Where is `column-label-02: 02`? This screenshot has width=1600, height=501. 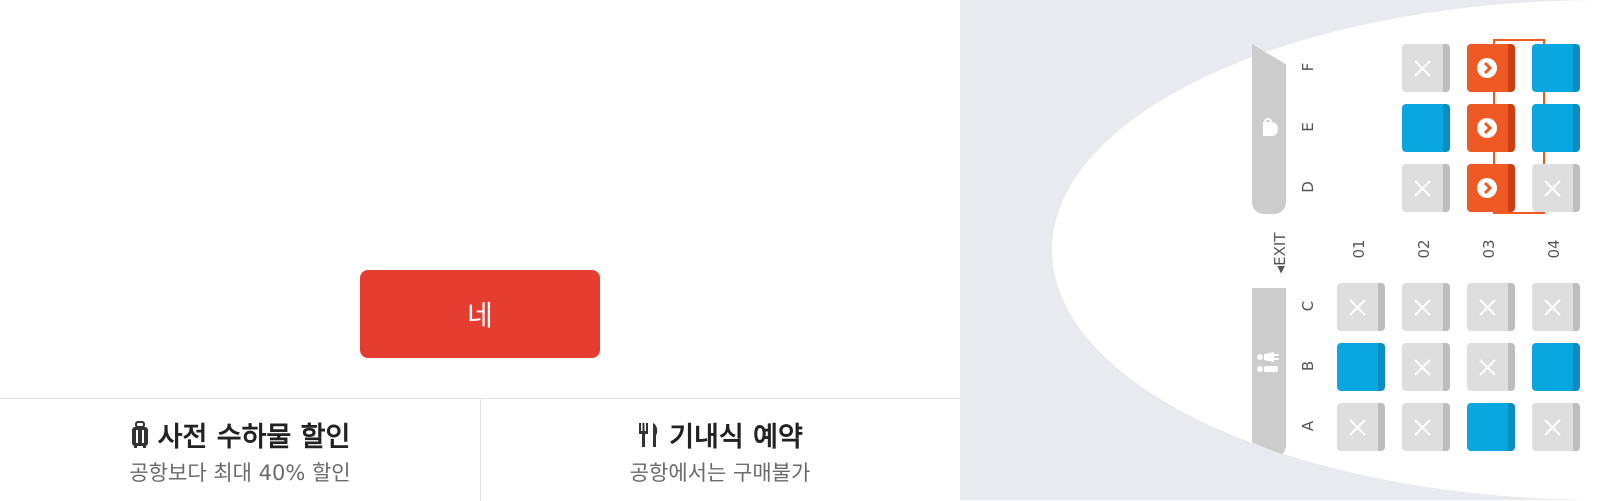 column-label-02: 02 is located at coordinates (1424, 249).